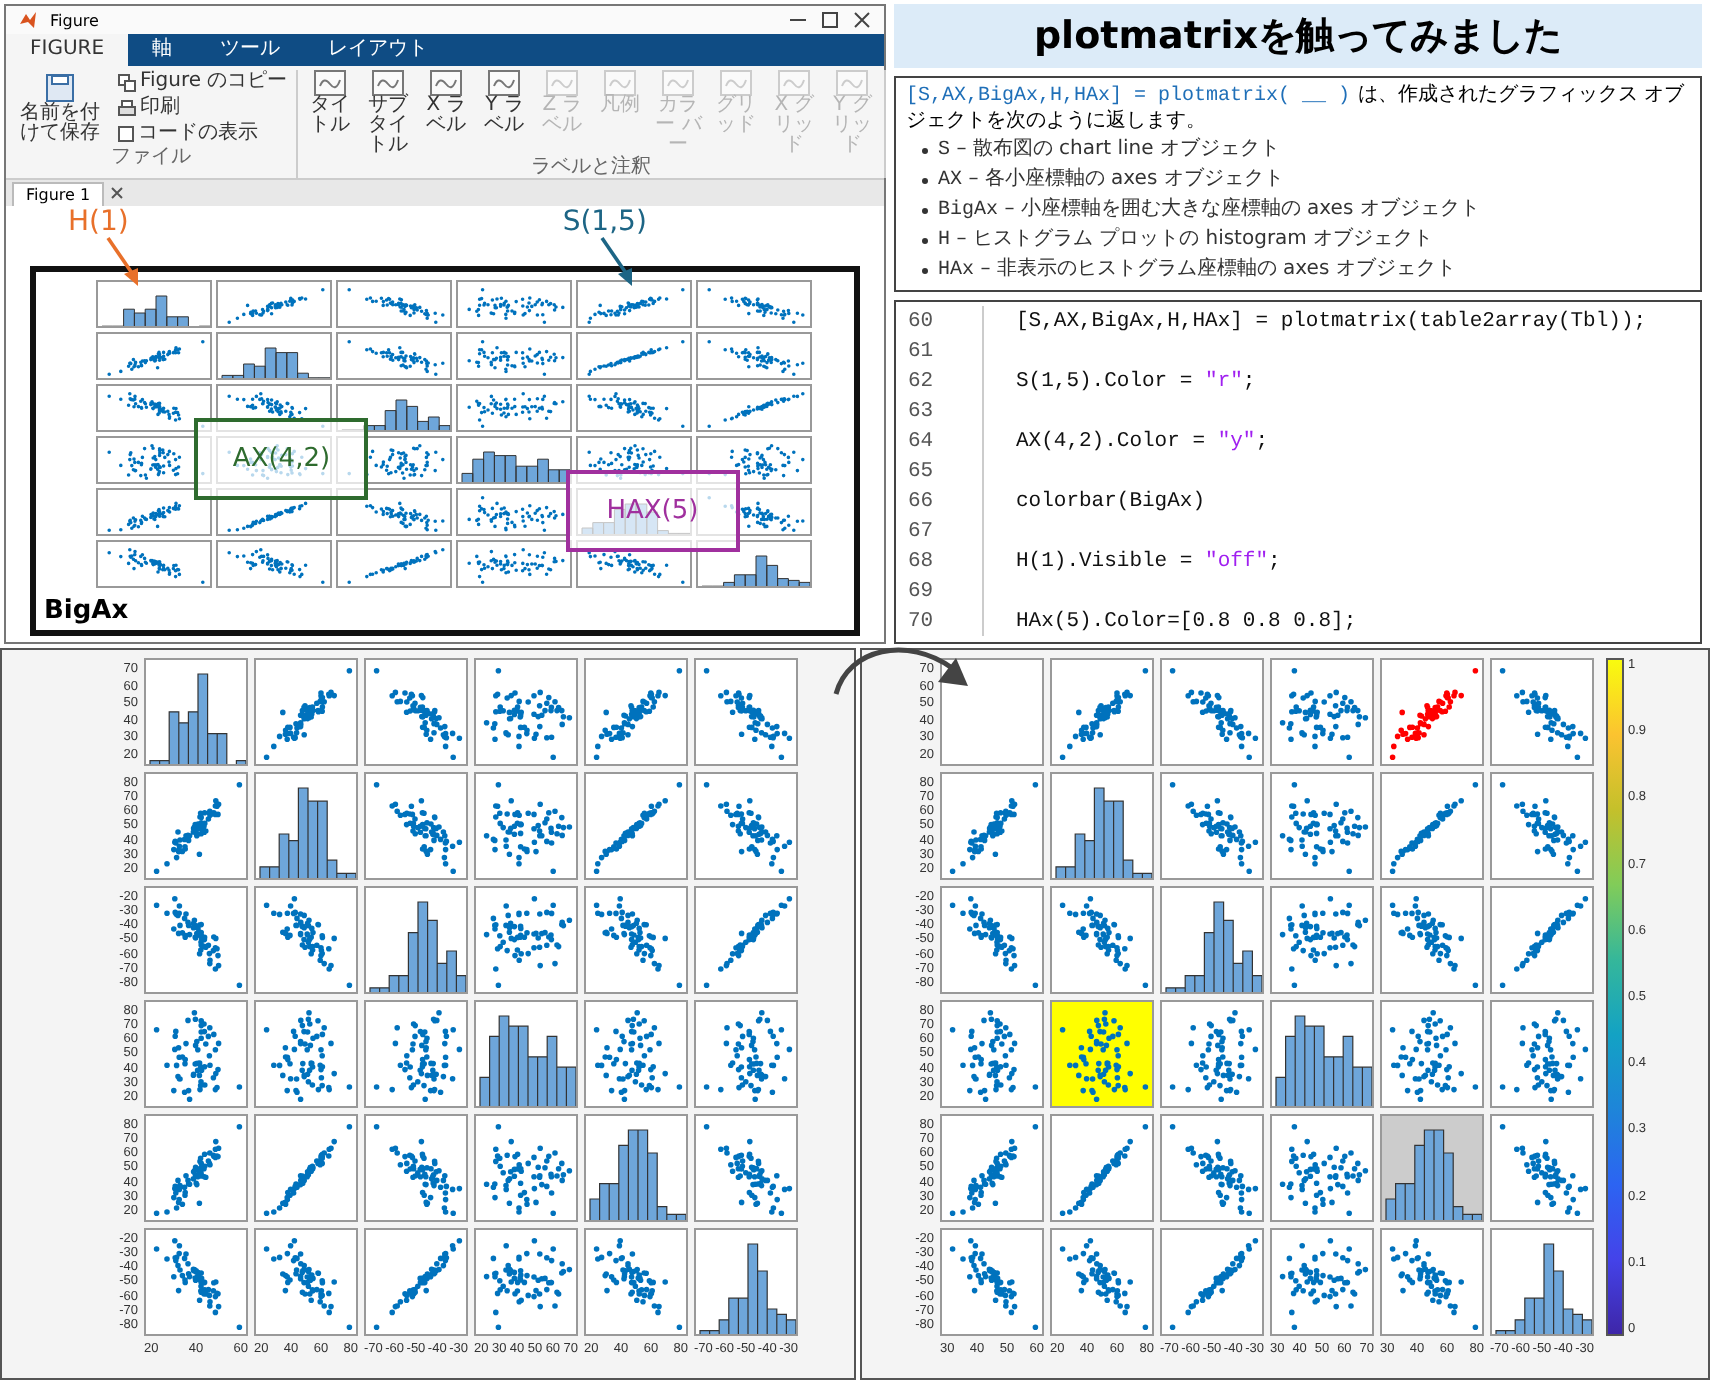 Image resolution: width=1710 pixels, height=1384 pixels. What do you see at coordinates (652, 511) in the screenshot?
I see `annotation-box: HAX(5)` at bounding box center [652, 511].